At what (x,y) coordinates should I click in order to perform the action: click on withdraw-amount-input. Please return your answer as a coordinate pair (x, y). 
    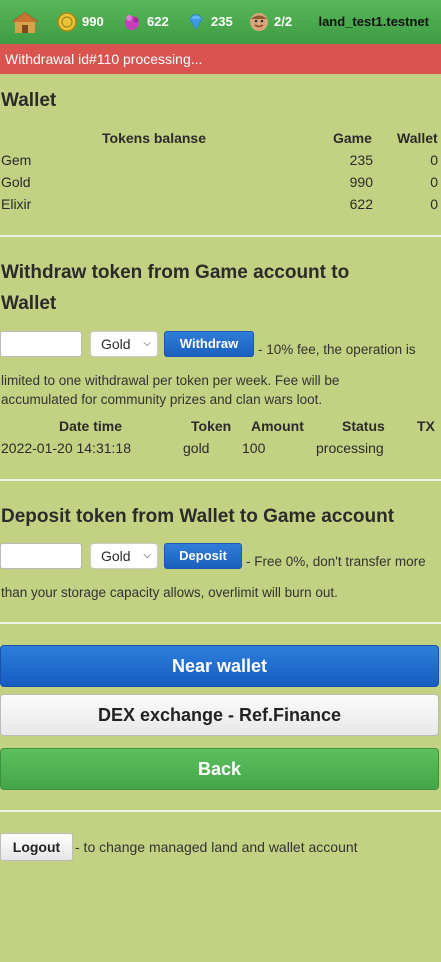
    Looking at the image, I should click on (41, 344).